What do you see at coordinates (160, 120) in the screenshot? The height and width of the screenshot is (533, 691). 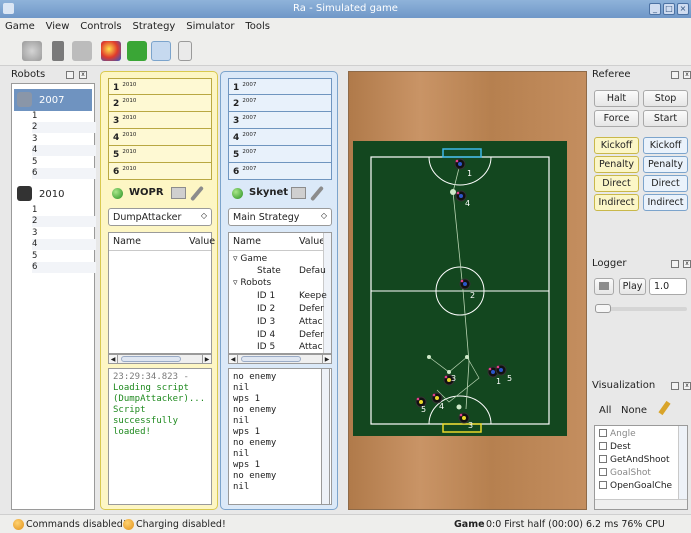 I see `robot-slot-3: 3 2010` at bounding box center [160, 120].